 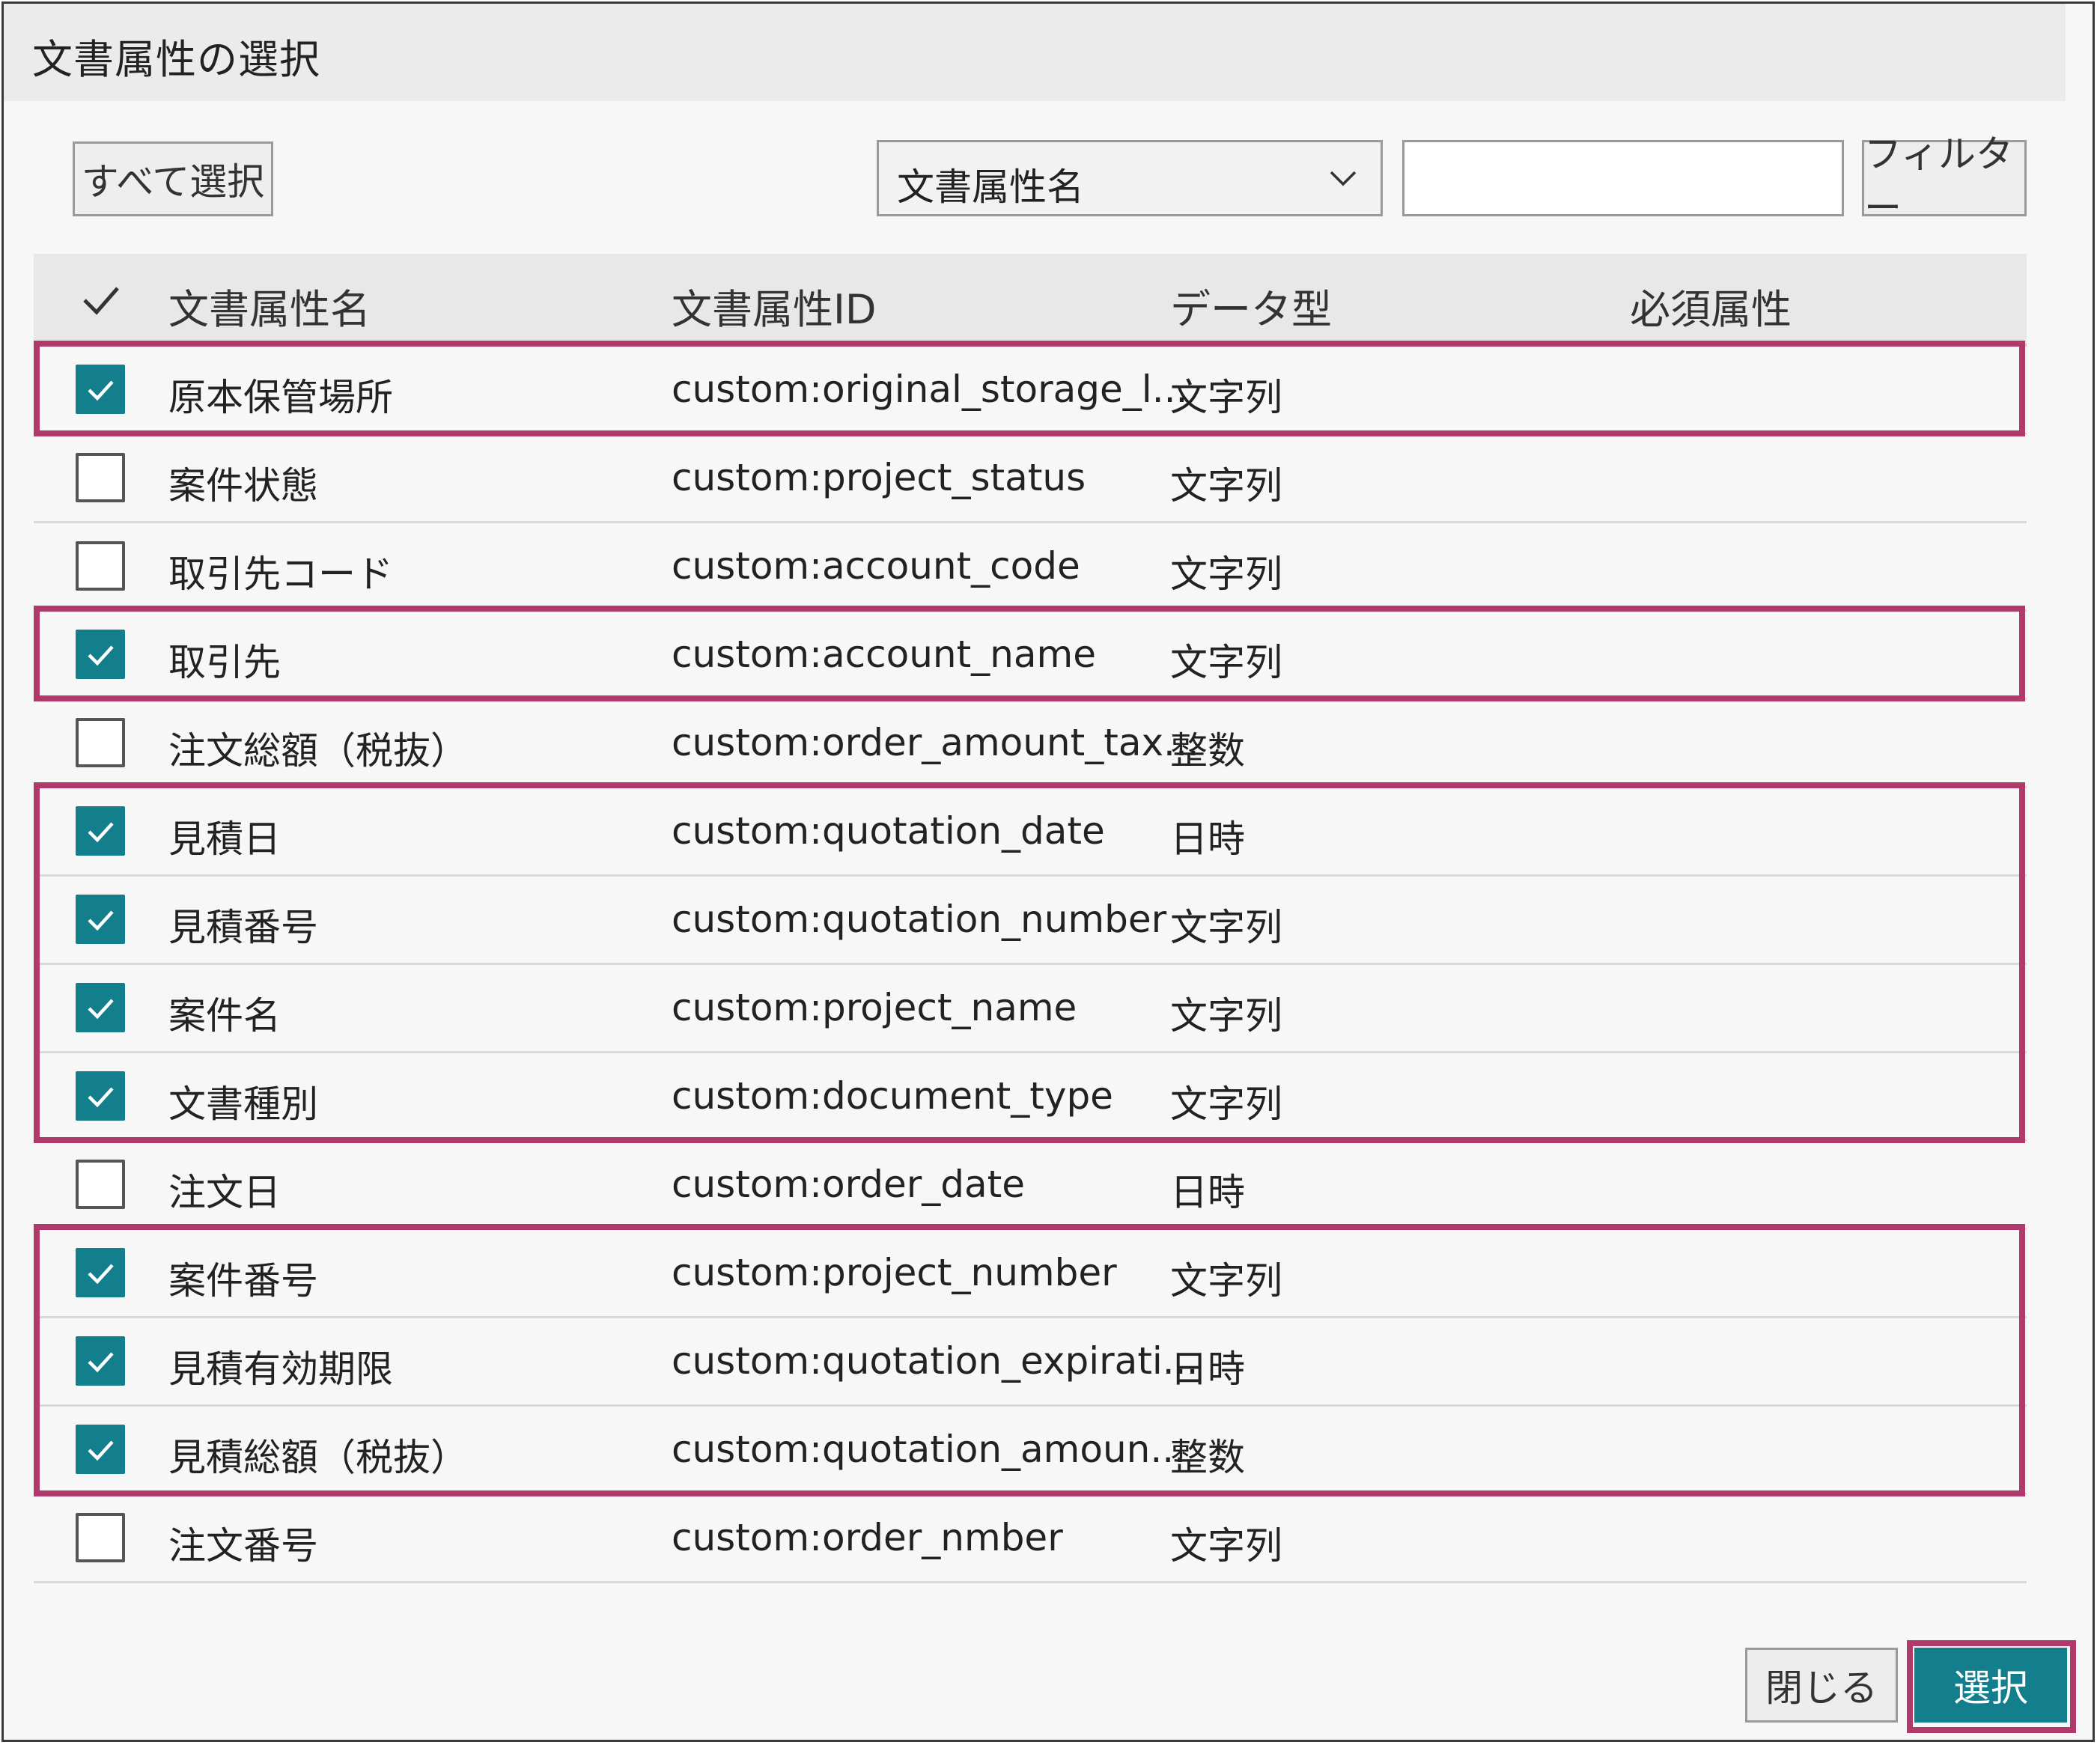 I want to click on chevron-down-icon, so click(x=1343, y=178).